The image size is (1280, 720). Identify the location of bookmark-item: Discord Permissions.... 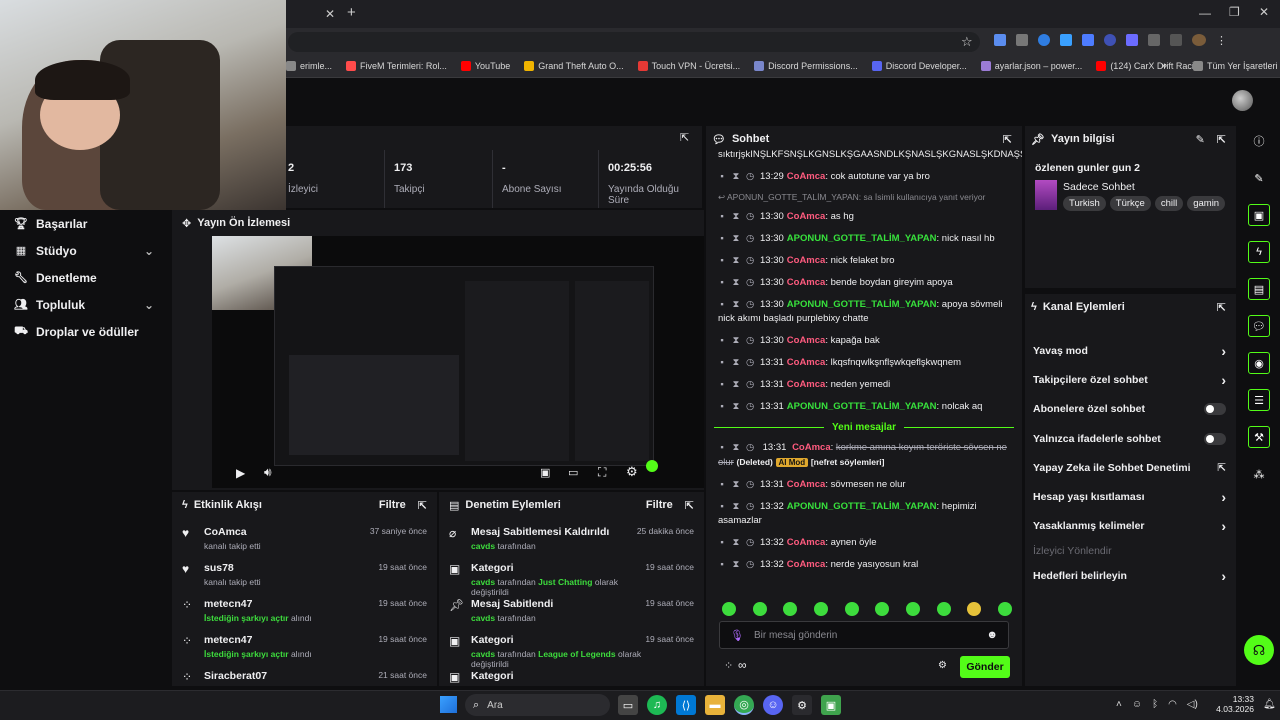
(806, 66).